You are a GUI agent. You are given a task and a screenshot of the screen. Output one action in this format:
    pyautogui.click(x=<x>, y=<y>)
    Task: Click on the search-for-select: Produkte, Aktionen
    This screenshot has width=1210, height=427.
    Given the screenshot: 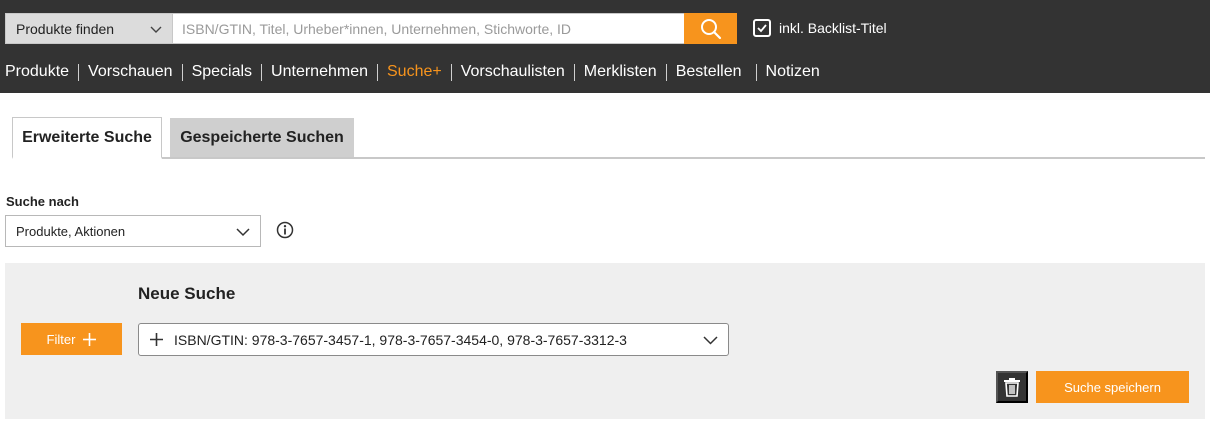 What is the action you would take?
    pyautogui.click(x=133, y=231)
    